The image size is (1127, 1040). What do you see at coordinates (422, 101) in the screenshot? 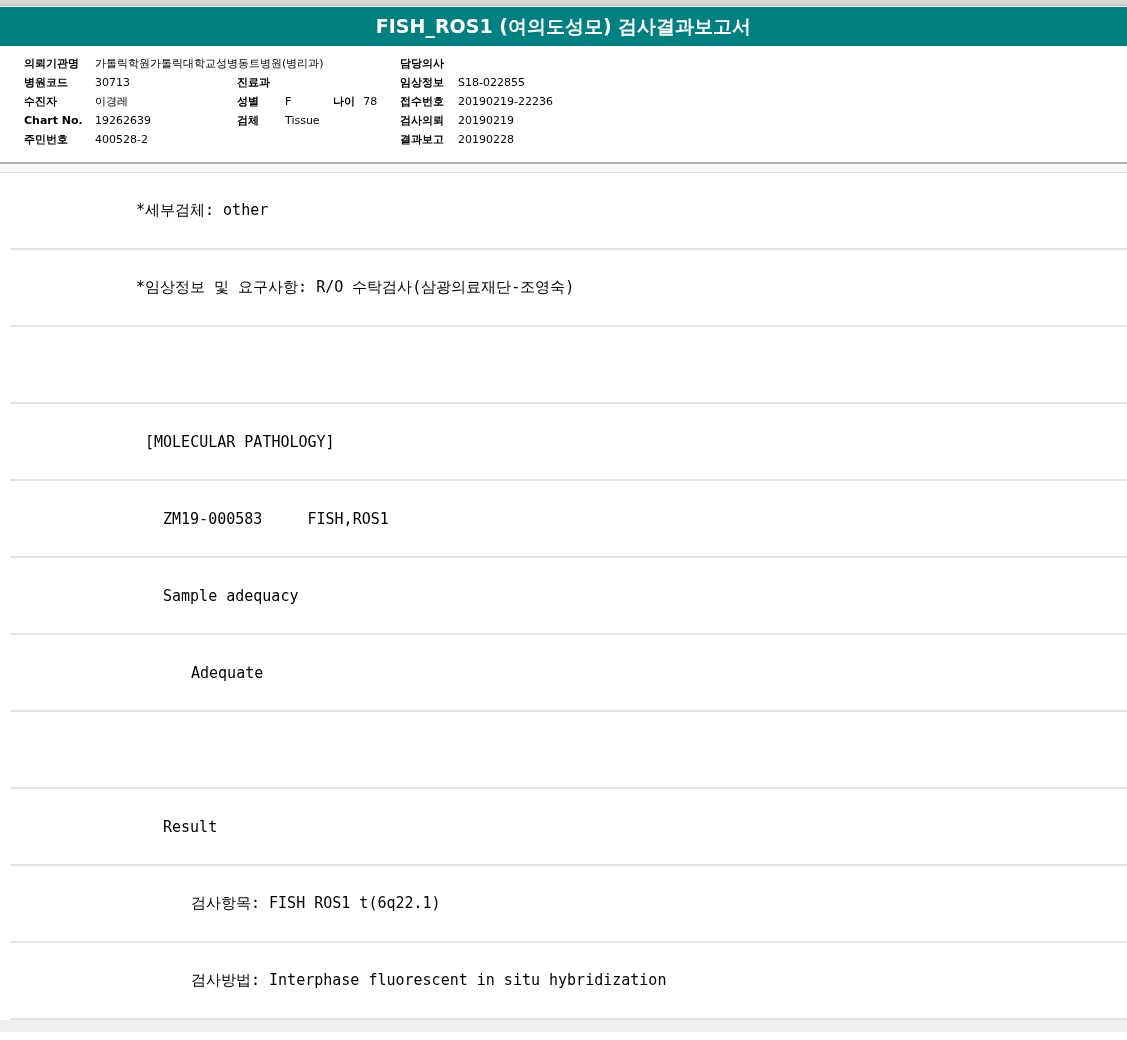
I see `field-label: 접수번호` at bounding box center [422, 101].